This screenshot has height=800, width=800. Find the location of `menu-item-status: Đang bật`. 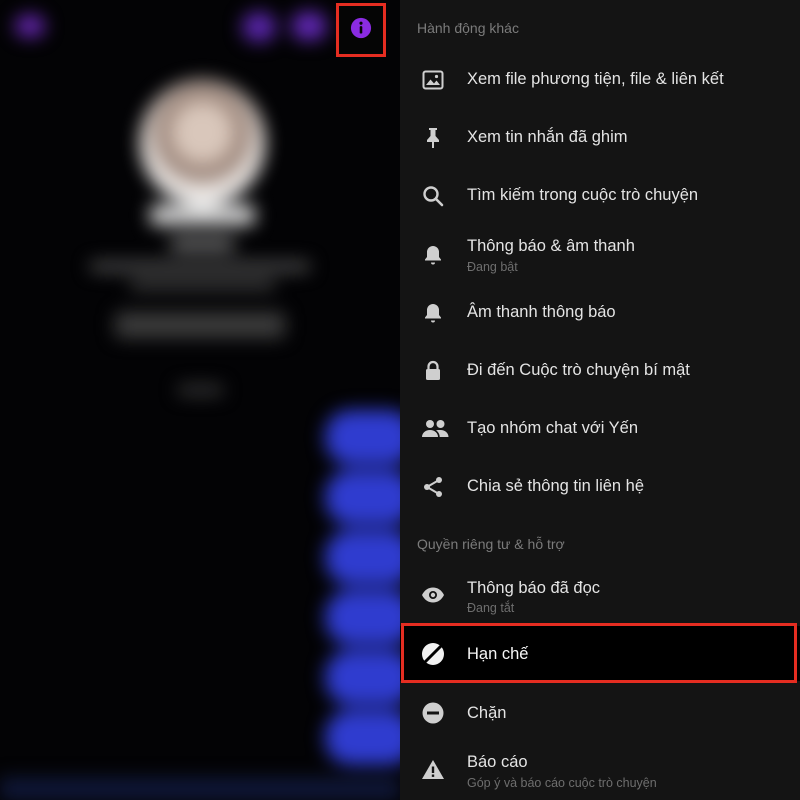

menu-item-status: Đang bật is located at coordinates (492, 267).